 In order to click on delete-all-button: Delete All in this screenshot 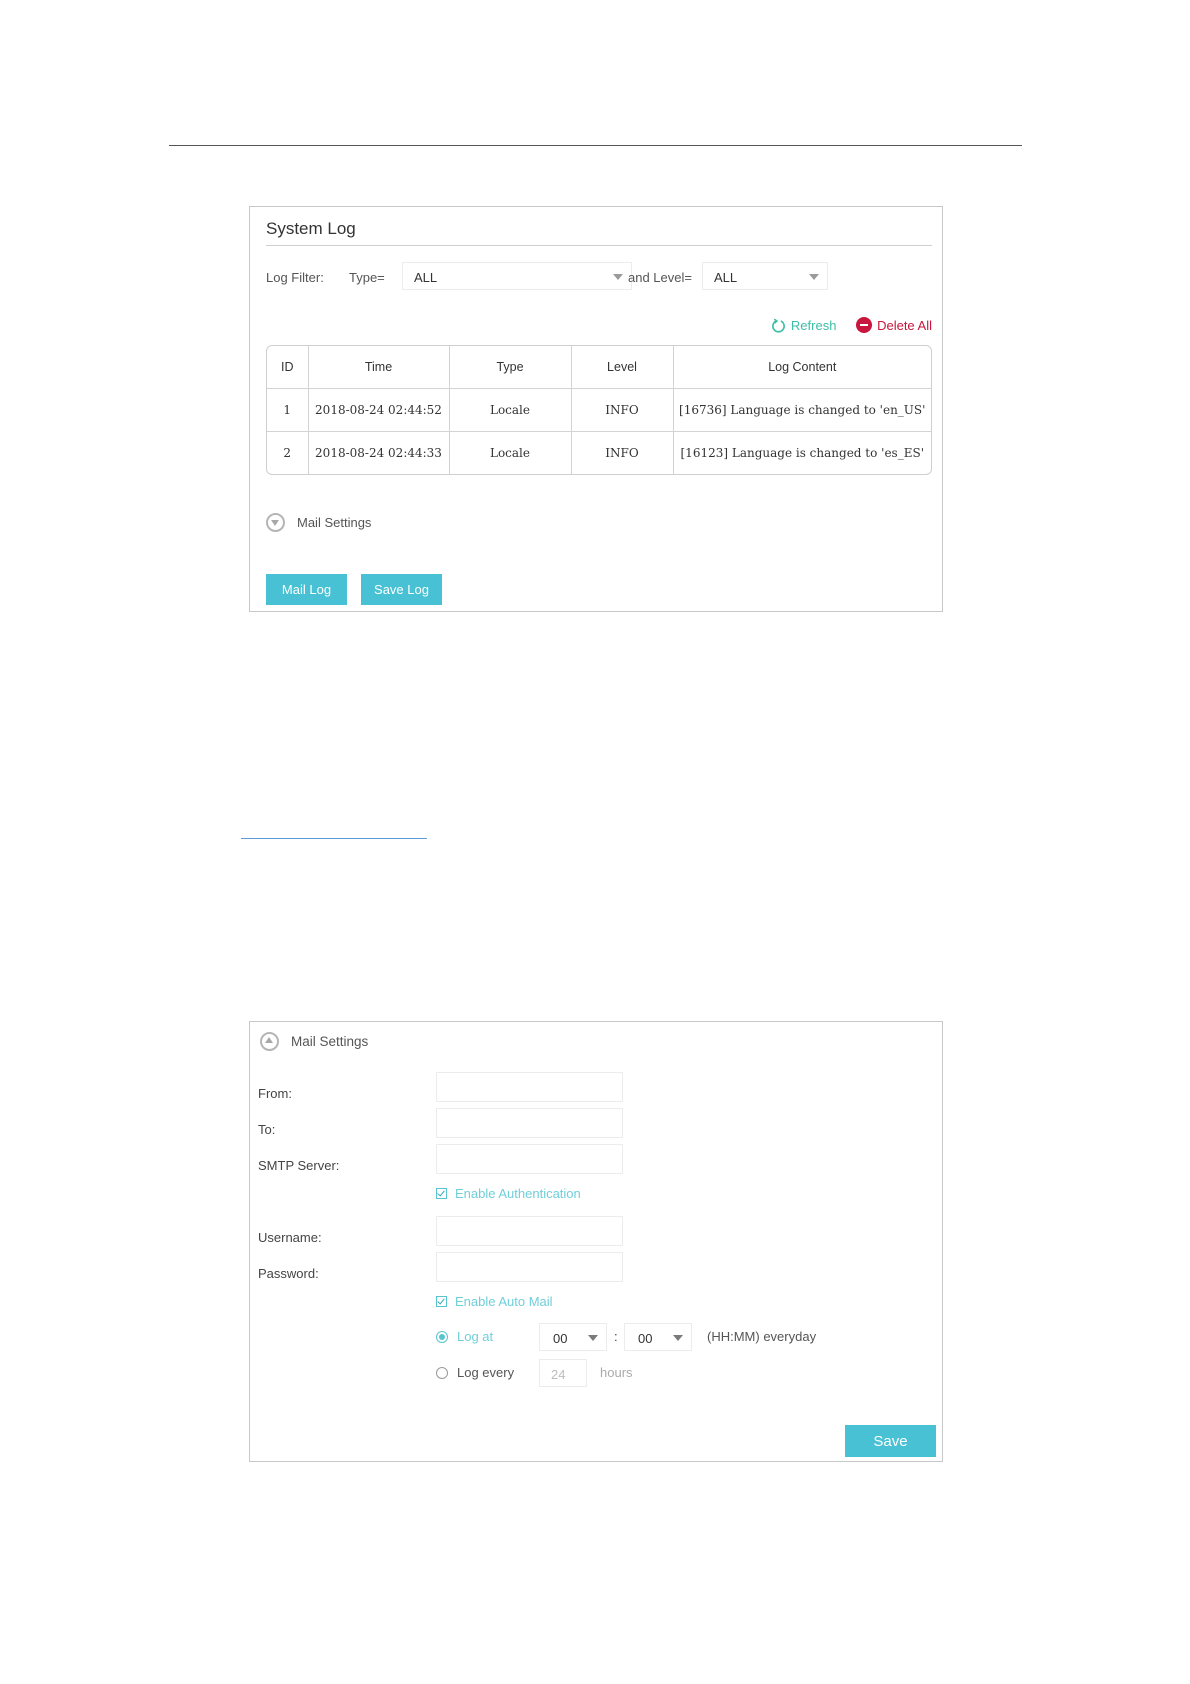, I will do `click(894, 325)`.